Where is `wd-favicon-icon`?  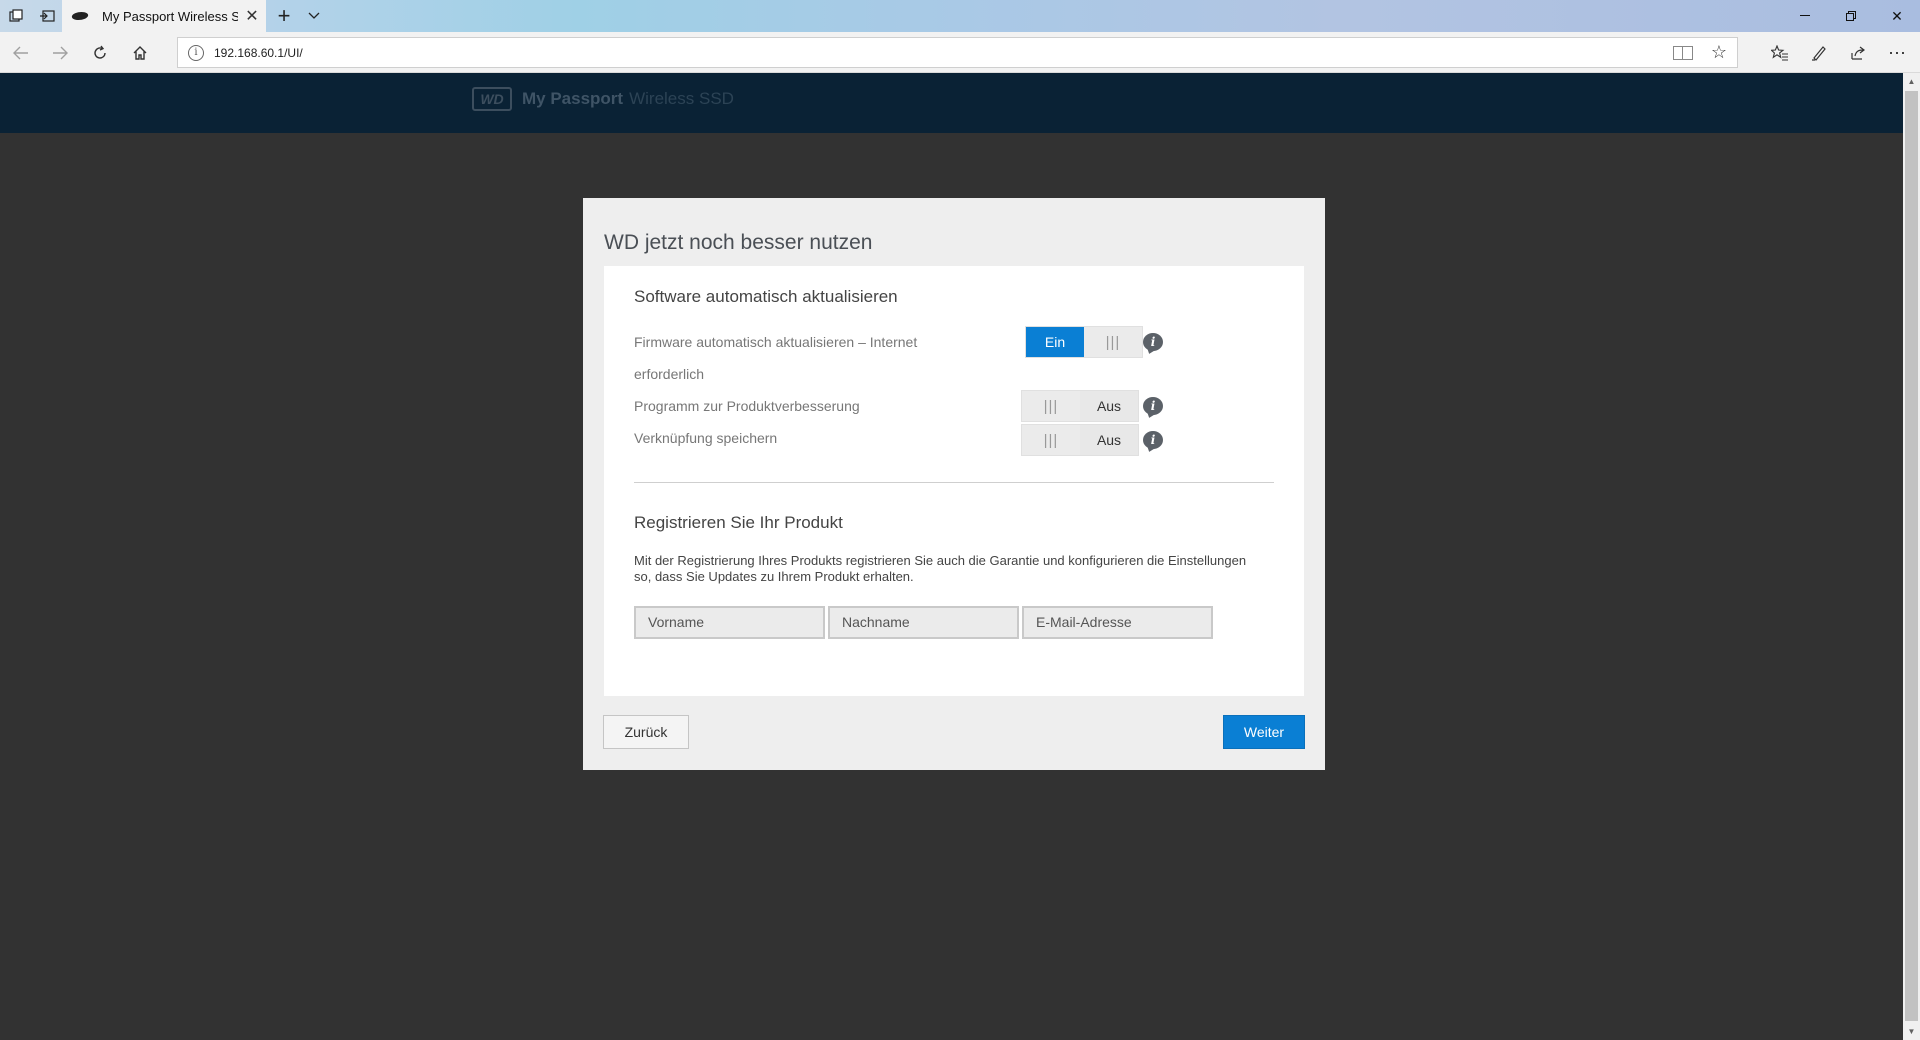
wd-favicon-icon is located at coordinates (80, 16).